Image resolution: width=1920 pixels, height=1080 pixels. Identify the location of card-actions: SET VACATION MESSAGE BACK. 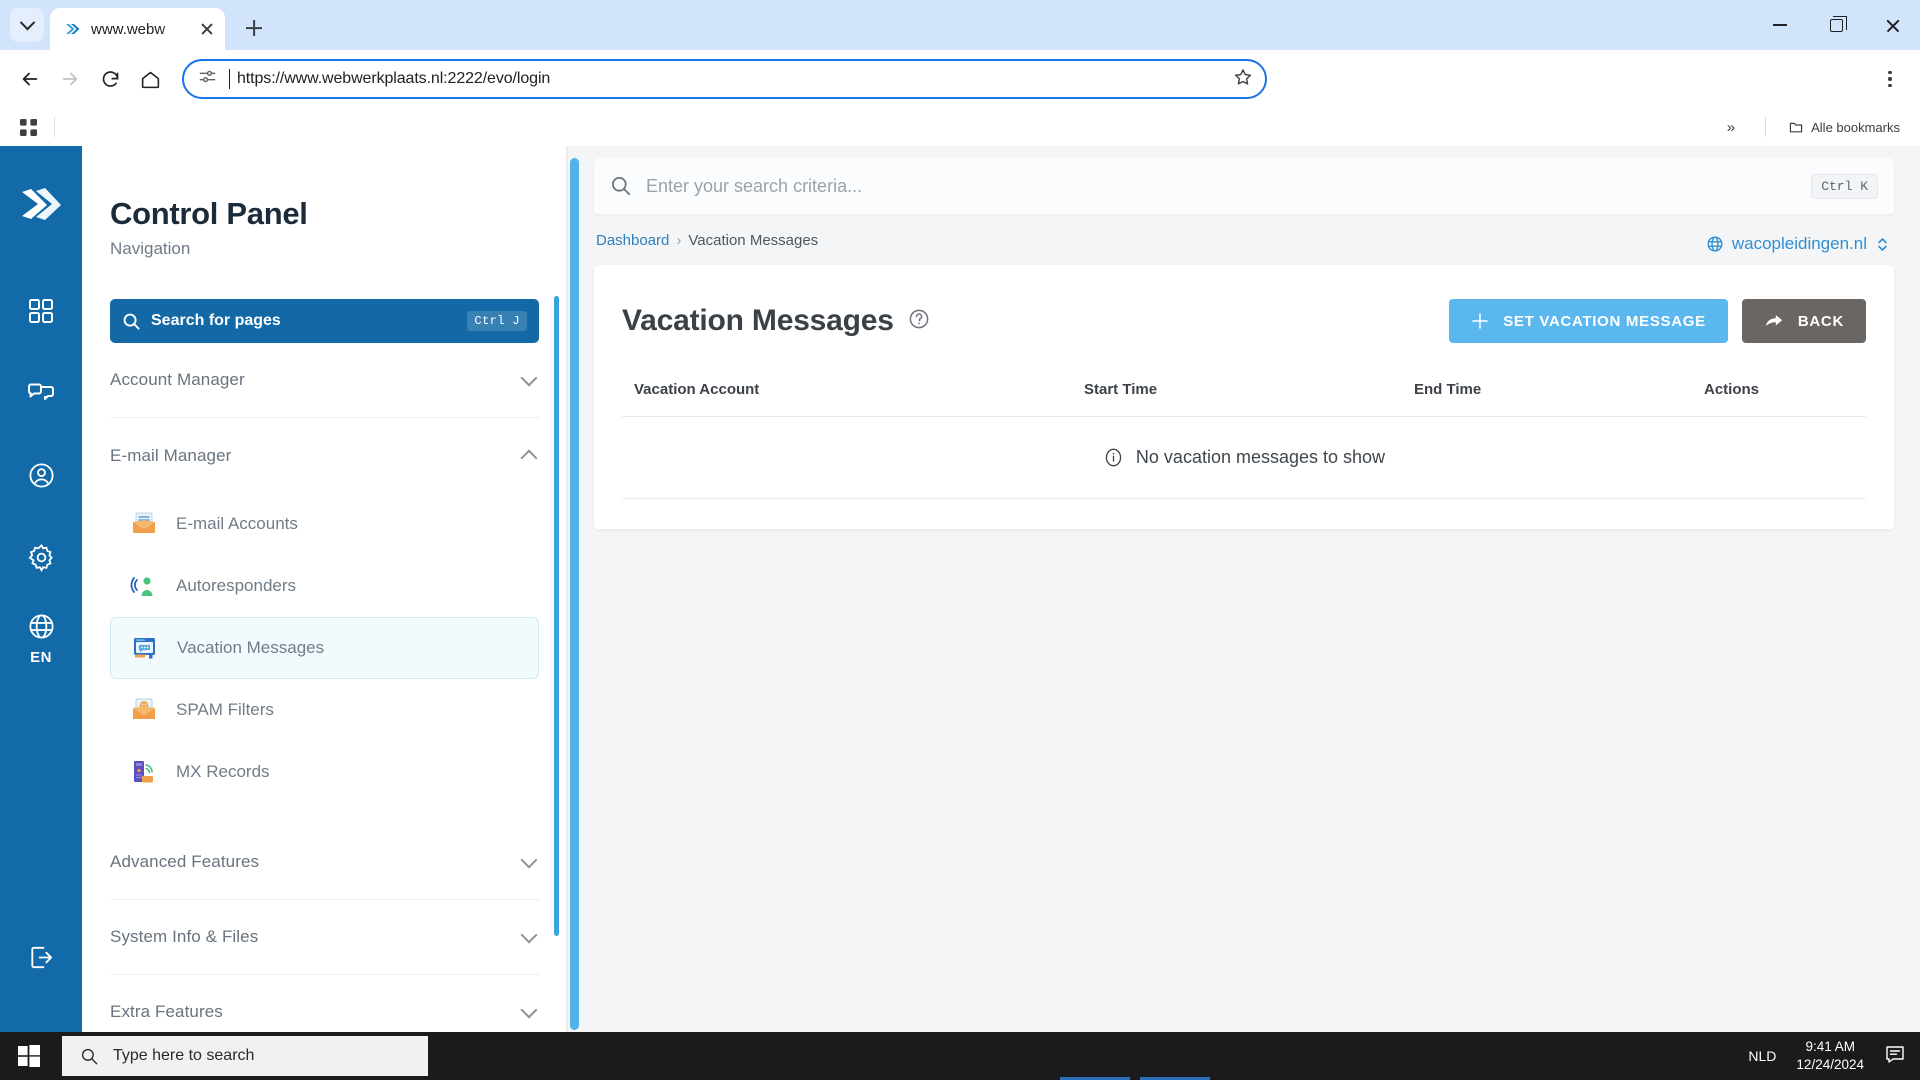
(1657, 321).